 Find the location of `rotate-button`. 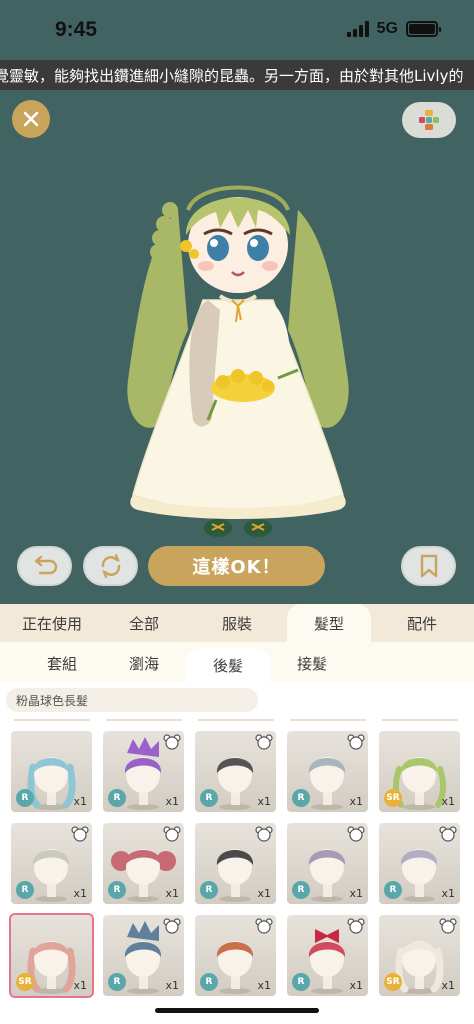

rotate-button is located at coordinates (110, 566).